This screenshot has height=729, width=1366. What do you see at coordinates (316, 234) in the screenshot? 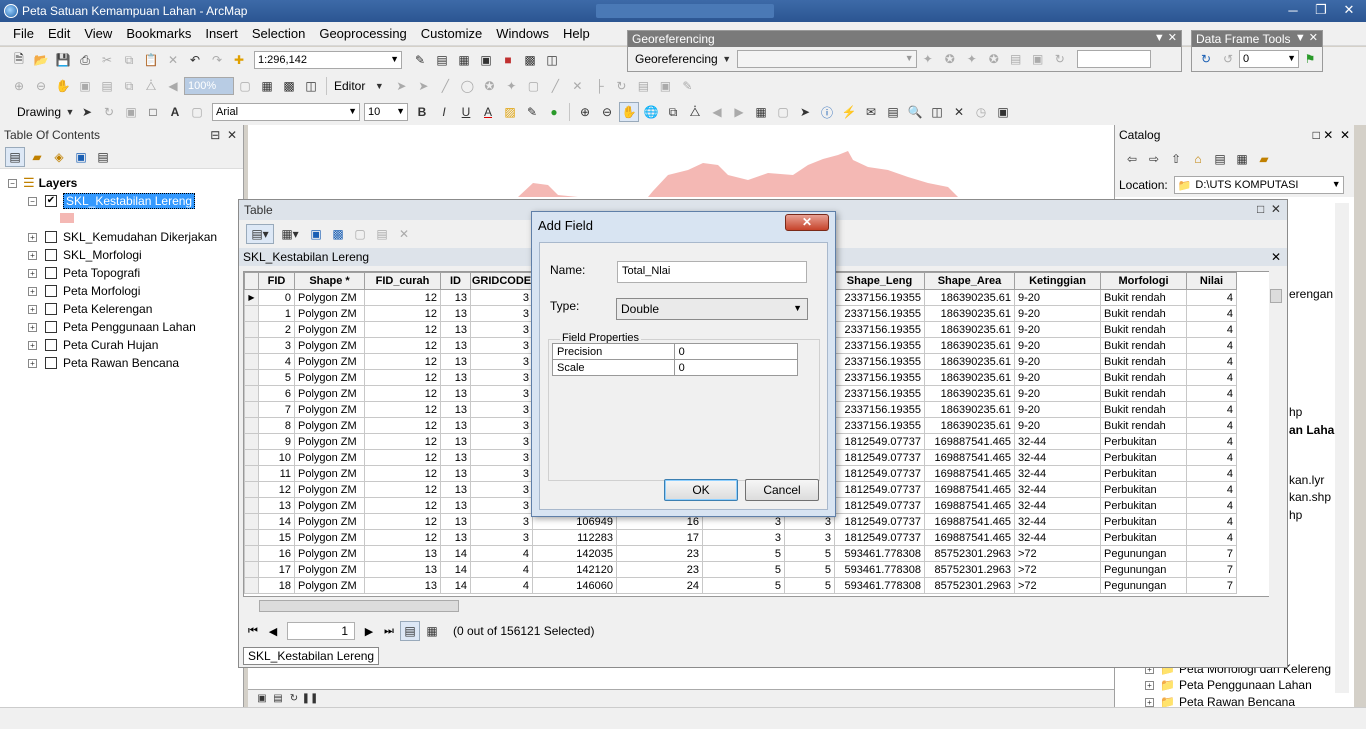
I see `select-by-attributes-icon: ▣` at bounding box center [316, 234].